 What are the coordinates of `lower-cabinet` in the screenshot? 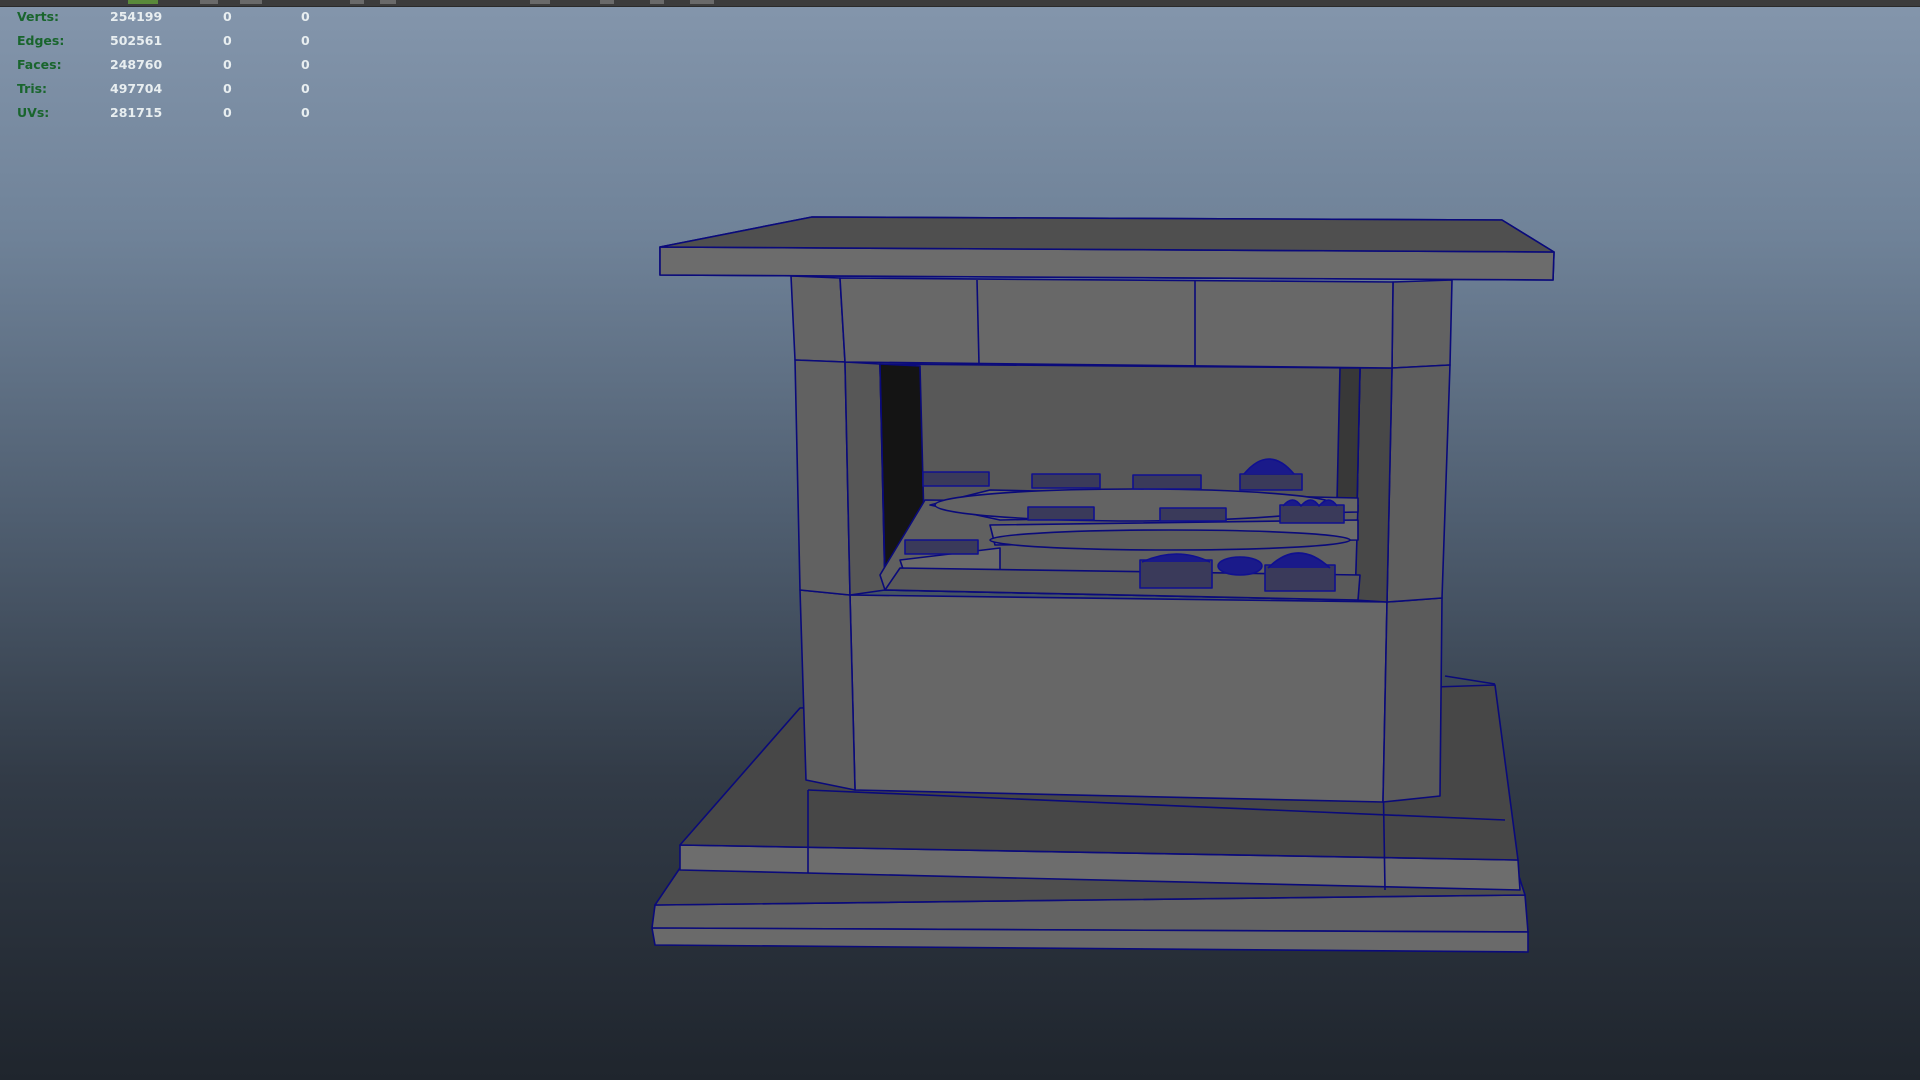 It's located at (1121, 696).